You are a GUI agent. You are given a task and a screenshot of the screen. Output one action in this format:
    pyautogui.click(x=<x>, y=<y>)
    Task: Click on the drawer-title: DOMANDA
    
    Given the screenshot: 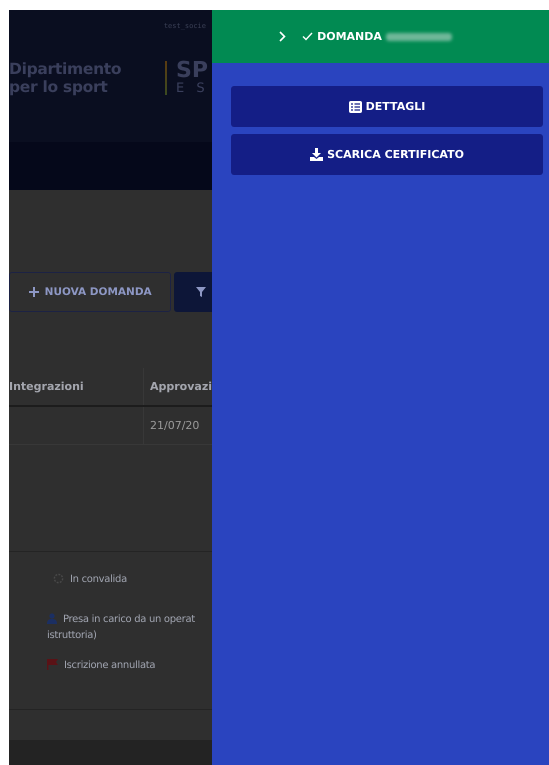 What is the action you would take?
    pyautogui.click(x=349, y=36)
    